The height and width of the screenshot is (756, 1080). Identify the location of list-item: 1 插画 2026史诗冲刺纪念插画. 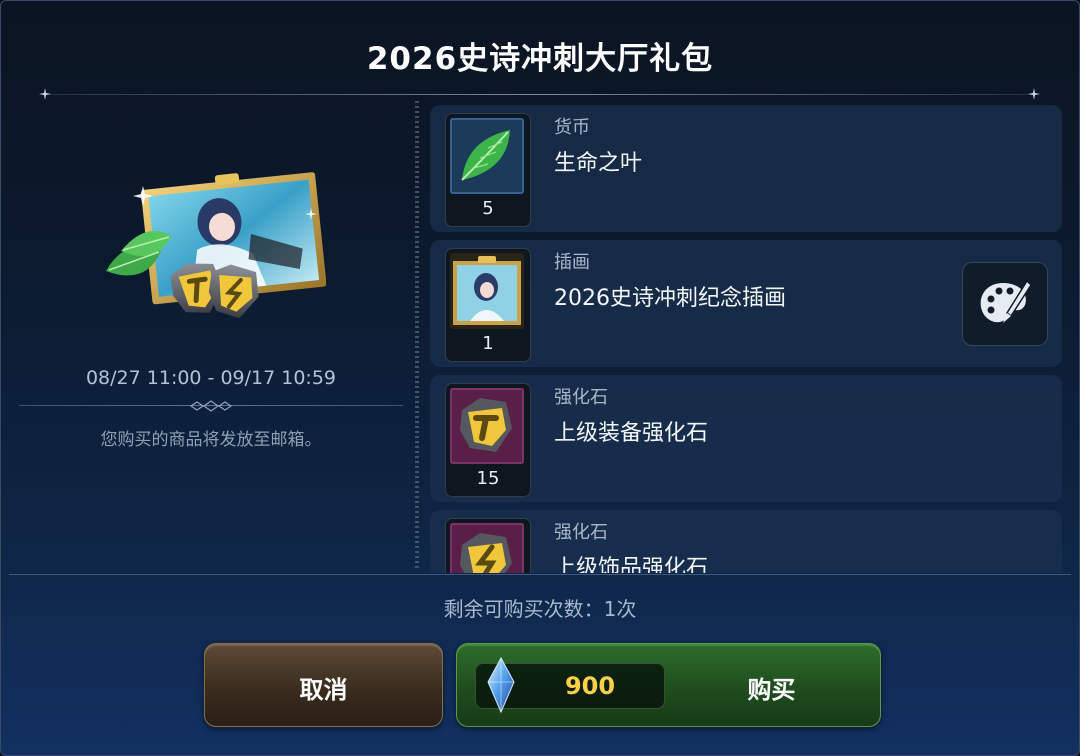
(746, 303).